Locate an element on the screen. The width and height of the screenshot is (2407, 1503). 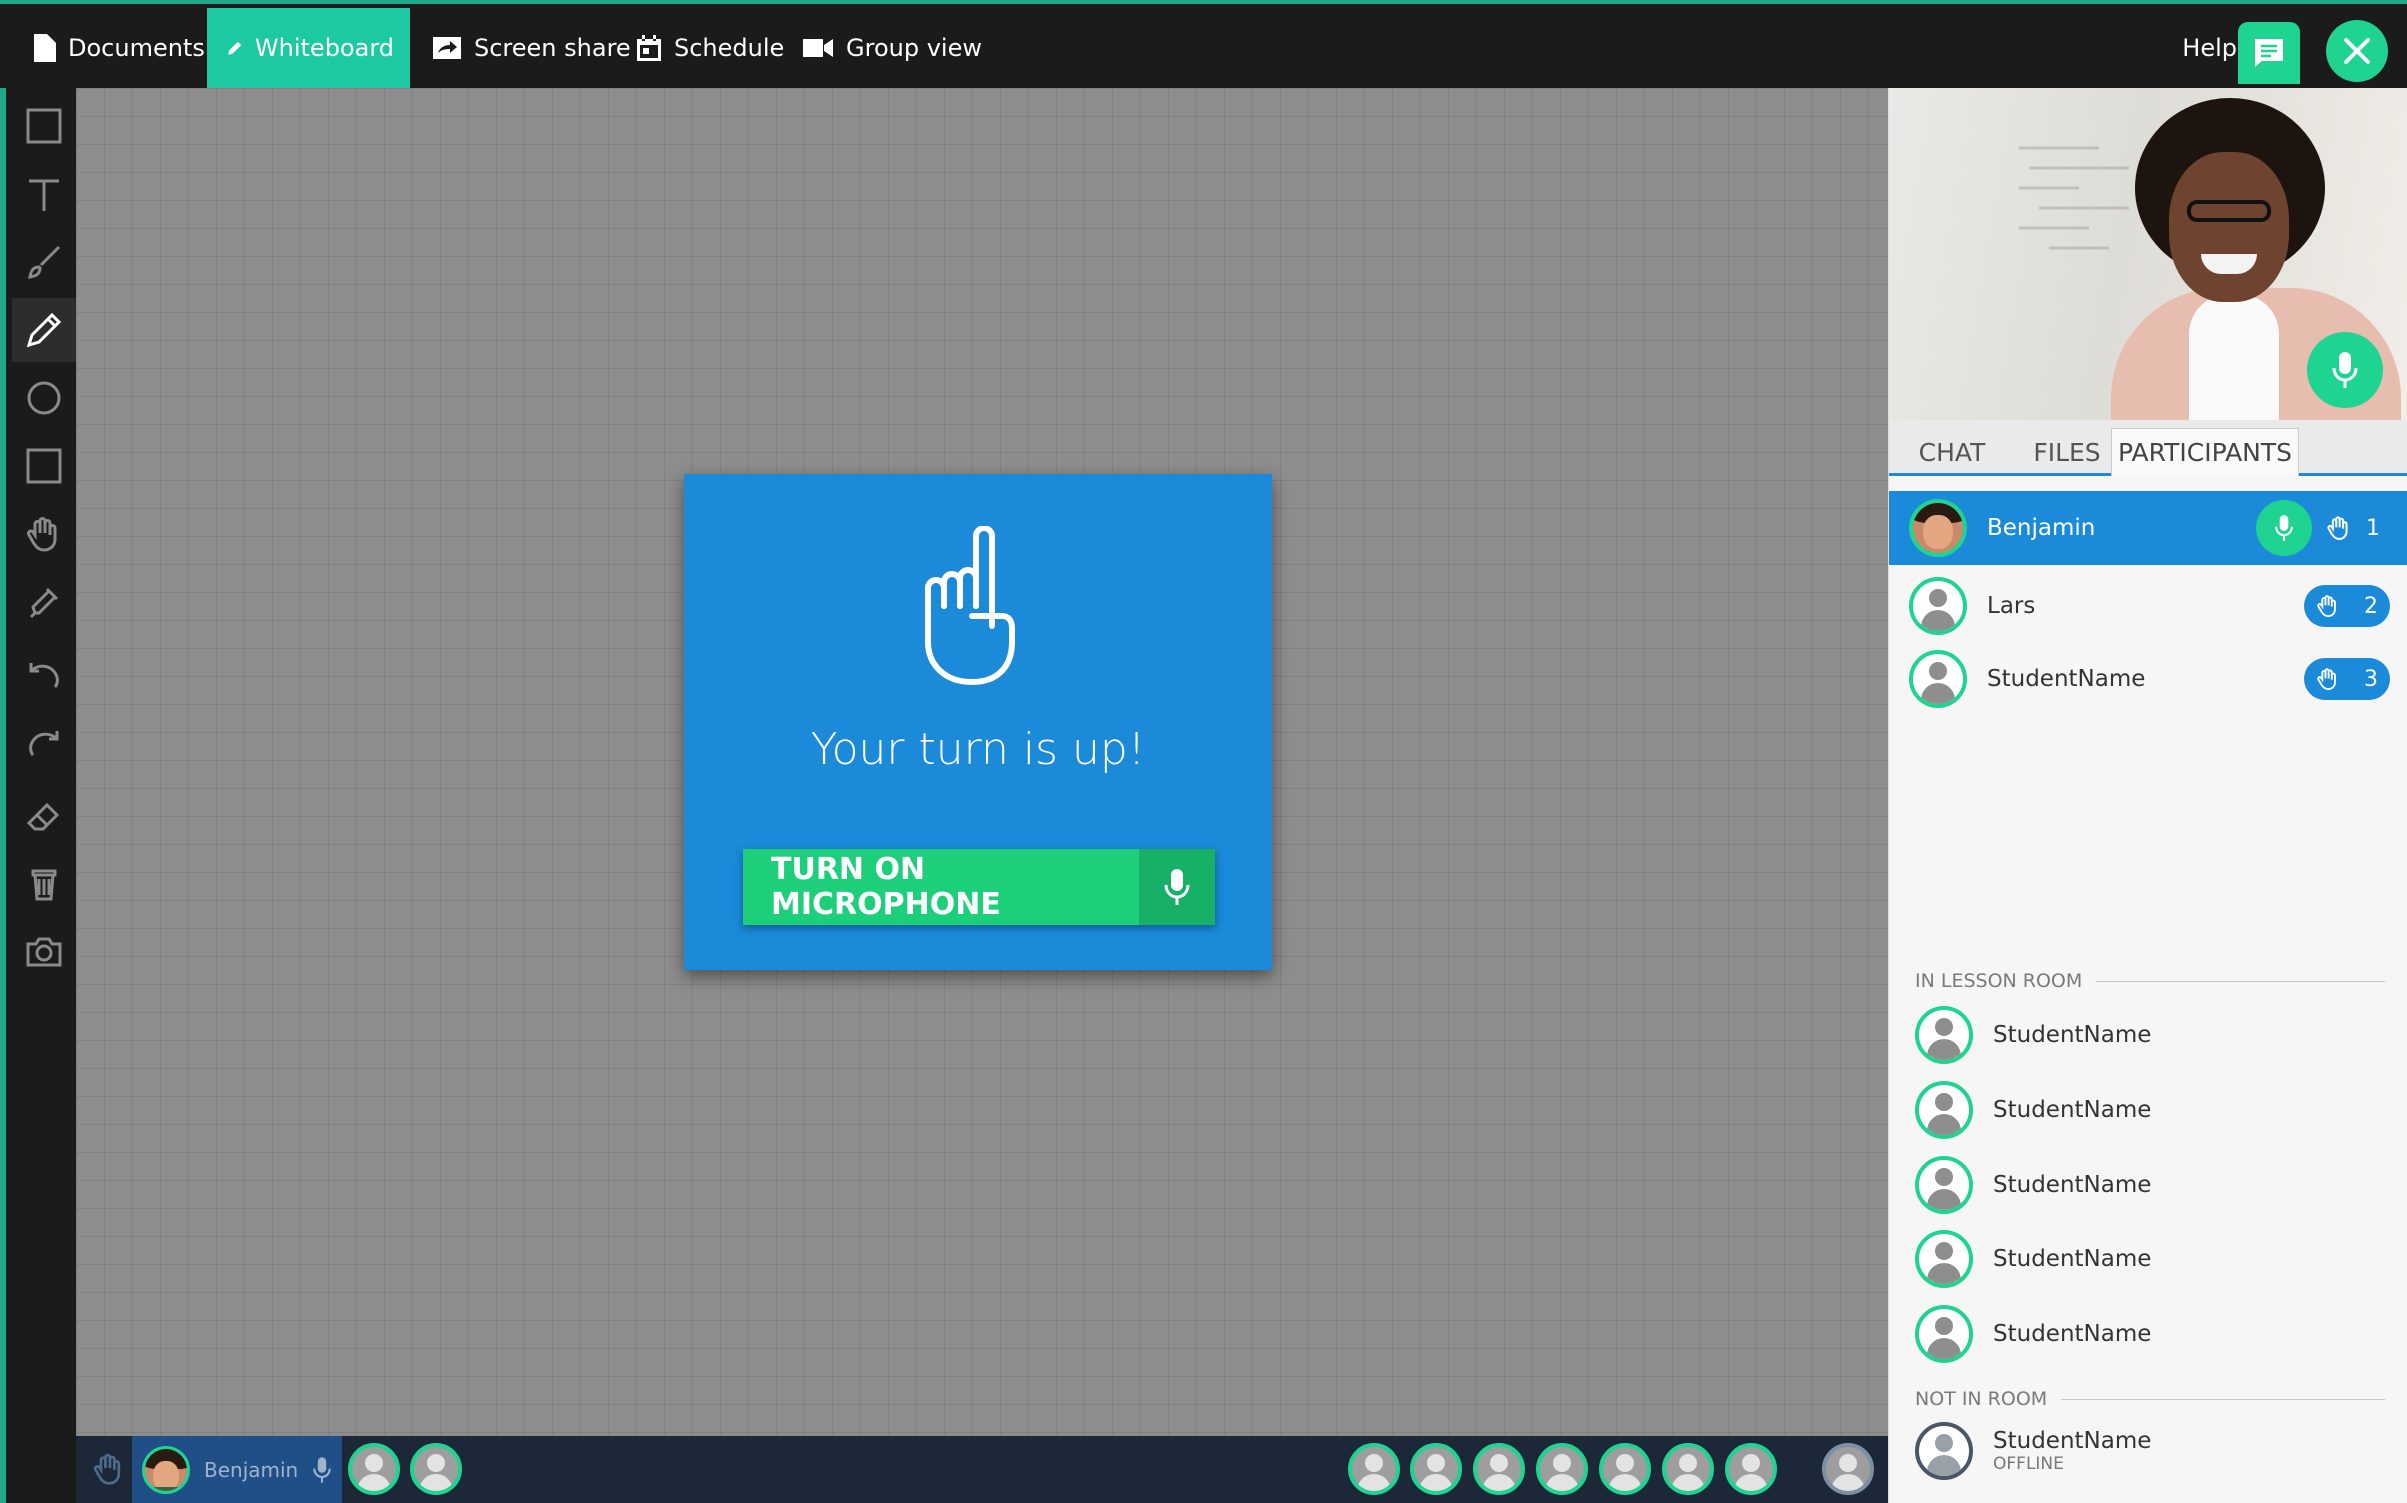
tool-undo is located at coordinates (44, 676).